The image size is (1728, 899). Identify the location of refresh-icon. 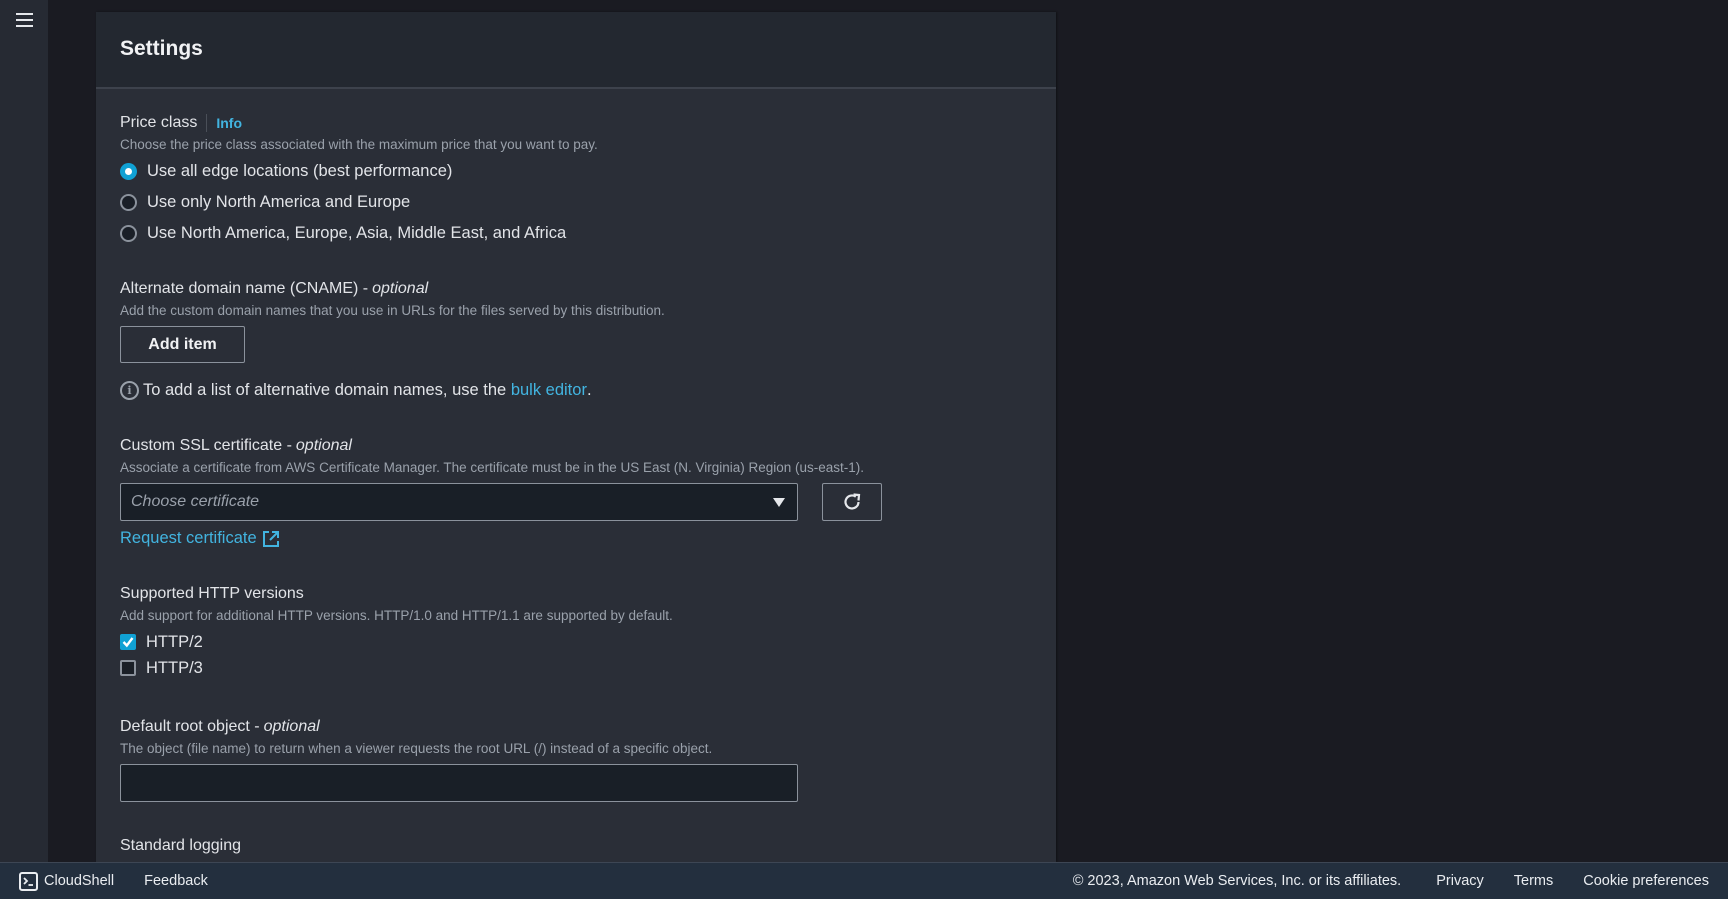
(852, 501).